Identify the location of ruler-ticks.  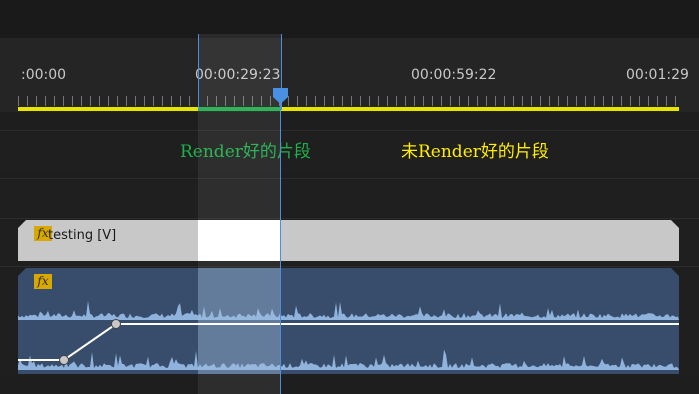
(348, 101).